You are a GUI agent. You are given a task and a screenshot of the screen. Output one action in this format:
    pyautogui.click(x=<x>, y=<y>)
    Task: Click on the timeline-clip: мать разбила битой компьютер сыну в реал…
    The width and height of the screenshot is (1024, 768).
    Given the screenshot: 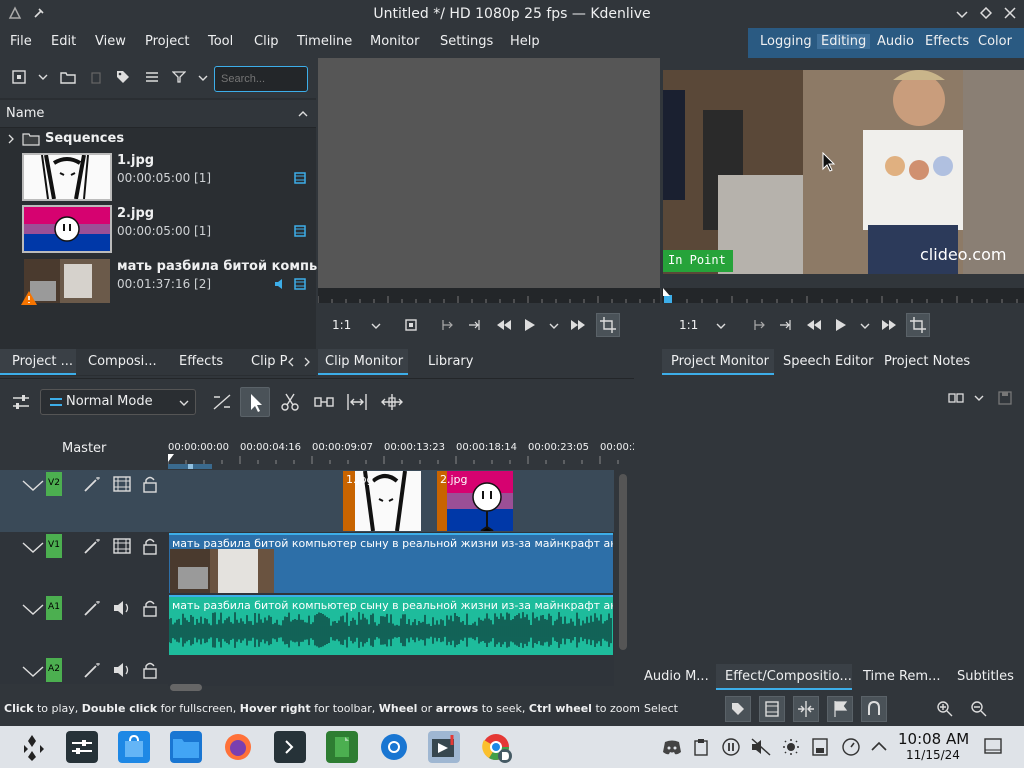 What is the action you would take?
    pyautogui.click(x=391, y=563)
    